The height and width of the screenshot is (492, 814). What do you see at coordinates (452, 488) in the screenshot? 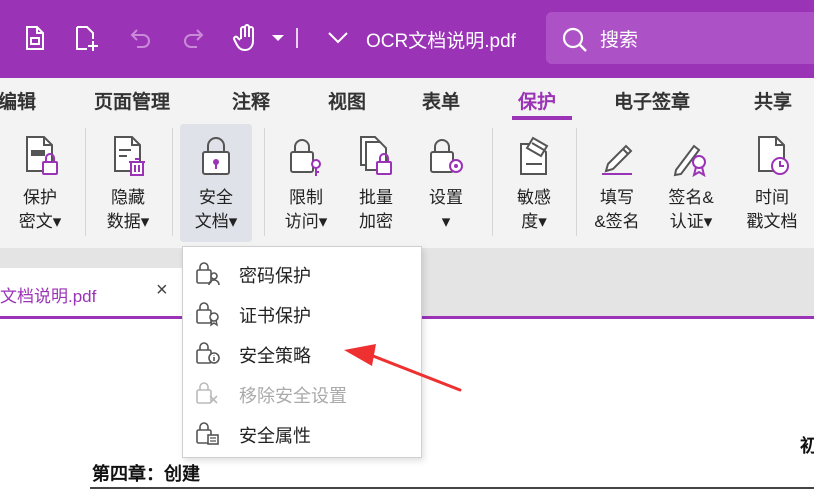
I see `heading-underline` at bounding box center [452, 488].